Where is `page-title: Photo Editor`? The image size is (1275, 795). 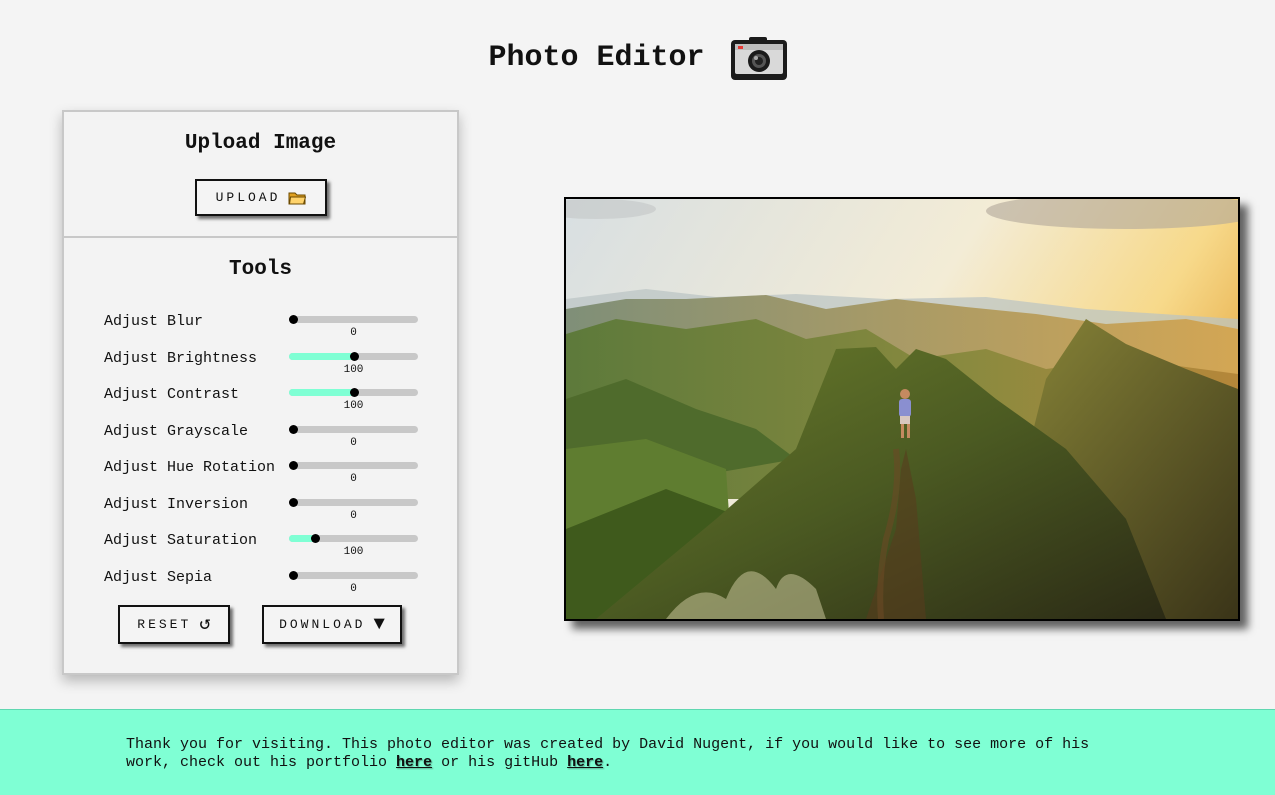 page-title: Photo Editor is located at coordinates (596, 58).